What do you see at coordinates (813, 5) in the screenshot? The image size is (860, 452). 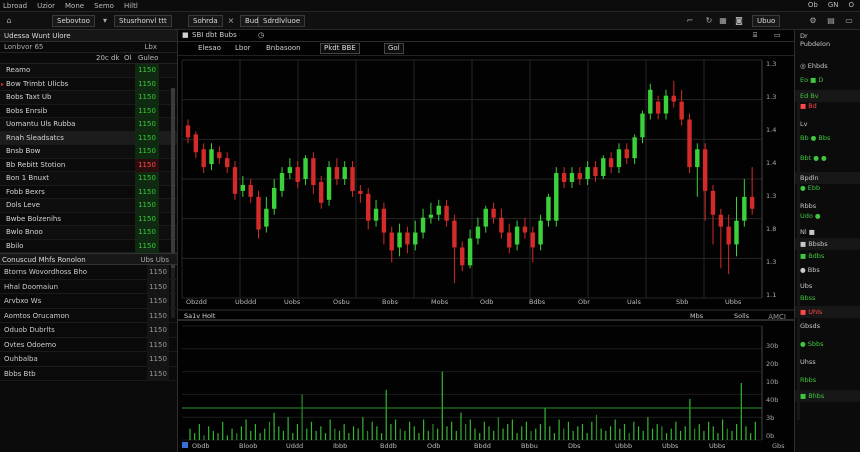 I see `menubar-right-1: Ob` at bounding box center [813, 5].